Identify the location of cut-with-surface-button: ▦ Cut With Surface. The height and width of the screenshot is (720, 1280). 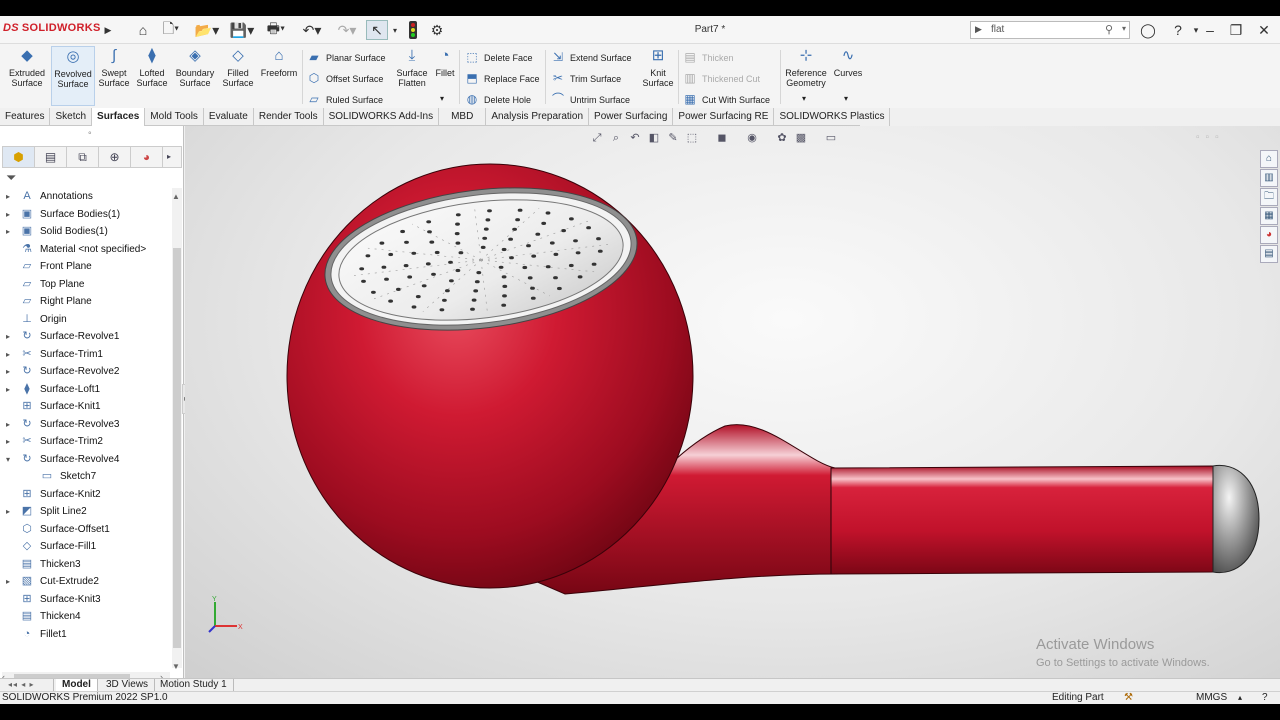
(726, 99).